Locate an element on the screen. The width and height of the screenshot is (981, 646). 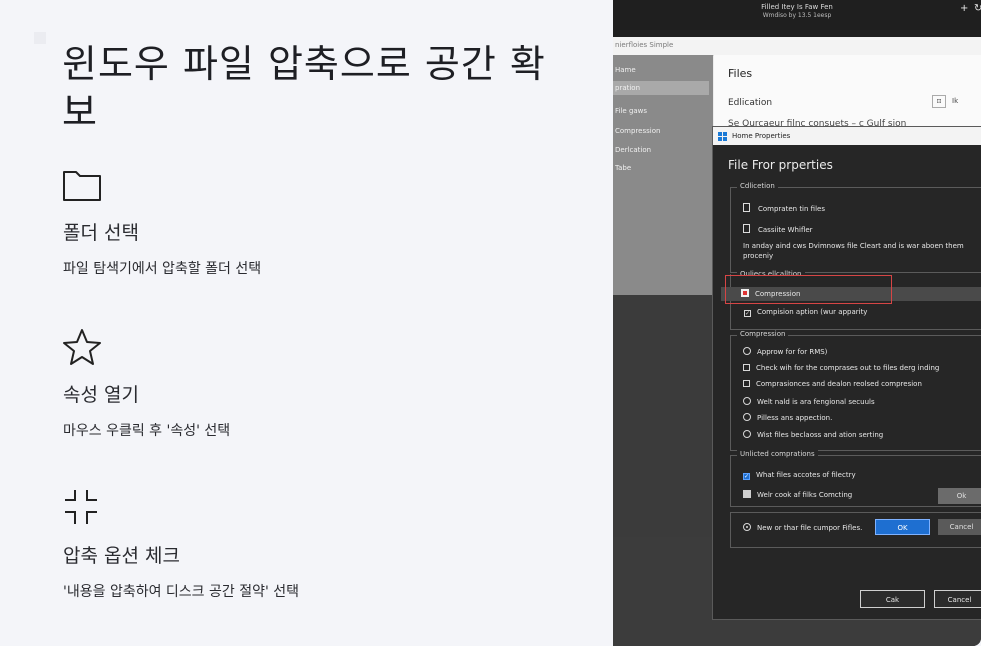
footer-option: New or thar file cumpor Fifles. is located at coordinates (802, 527).